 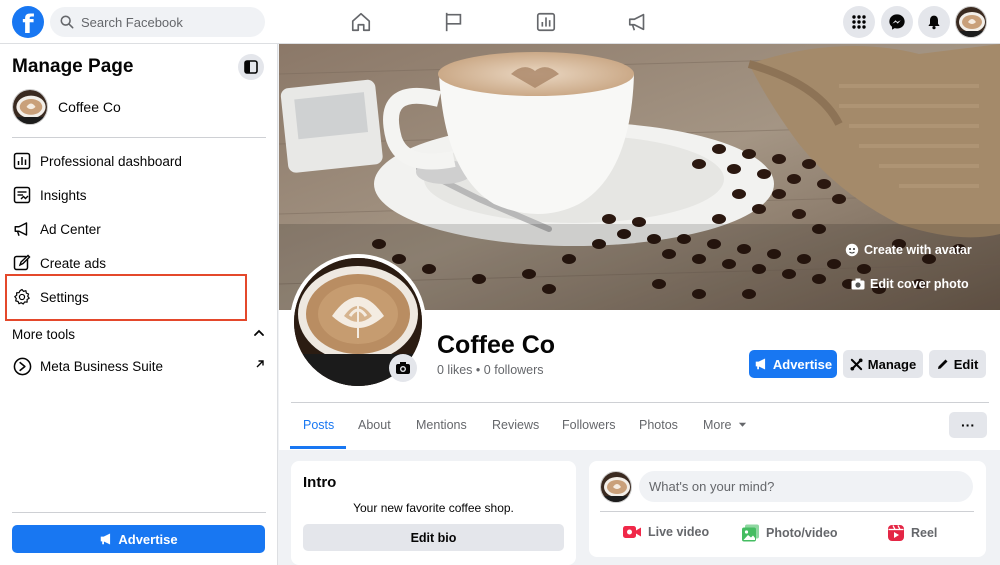 I want to click on photo-icon, so click(x=750, y=533).